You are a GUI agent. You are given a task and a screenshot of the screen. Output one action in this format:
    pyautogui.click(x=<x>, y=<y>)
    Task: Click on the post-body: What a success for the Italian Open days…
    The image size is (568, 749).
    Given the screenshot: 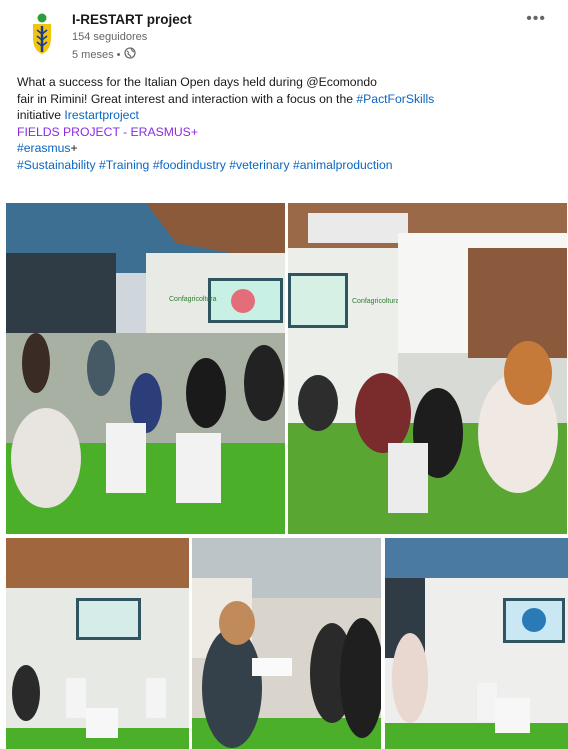 What is the action you would take?
    pyautogui.click(x=287, y=124)
    